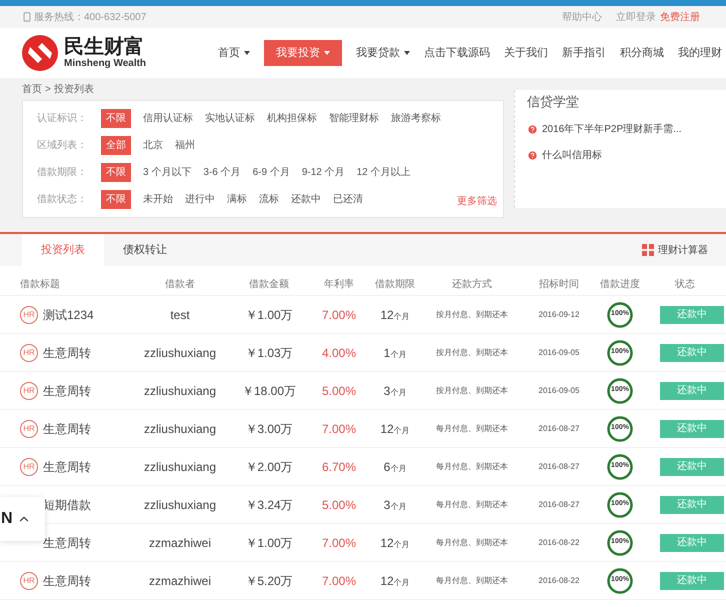 Image resolution: width=726 pixels, height=607 pixels. Describe the element at coordinates (145, 250) in the screenshot. I see `tab: 债权转让` at that location.